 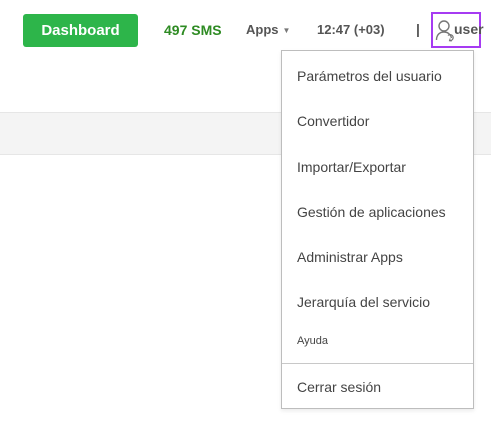 I want to click on menu-item-app-management: Gestión de aplicaciones, so click(x=377, y=212).